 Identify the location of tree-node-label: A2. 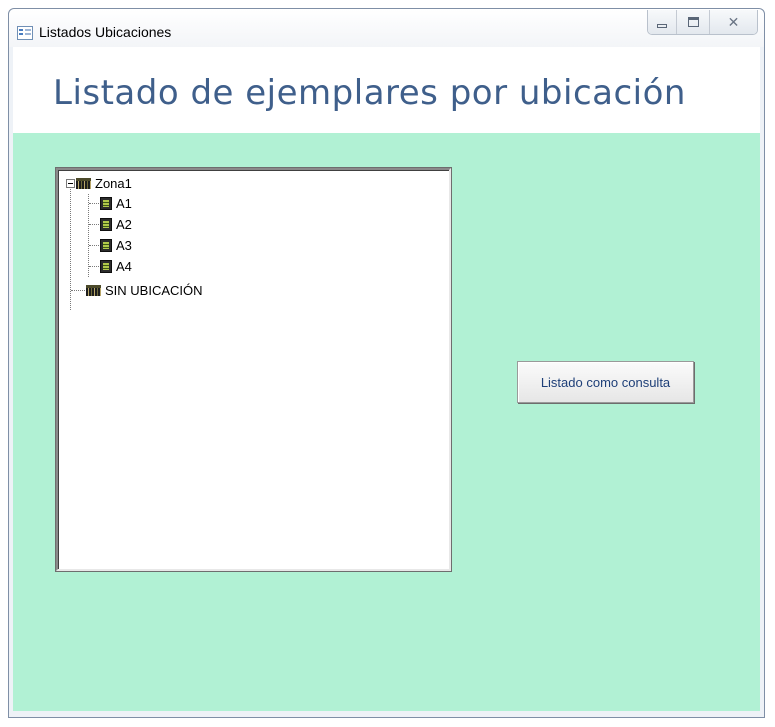
(124, 224).